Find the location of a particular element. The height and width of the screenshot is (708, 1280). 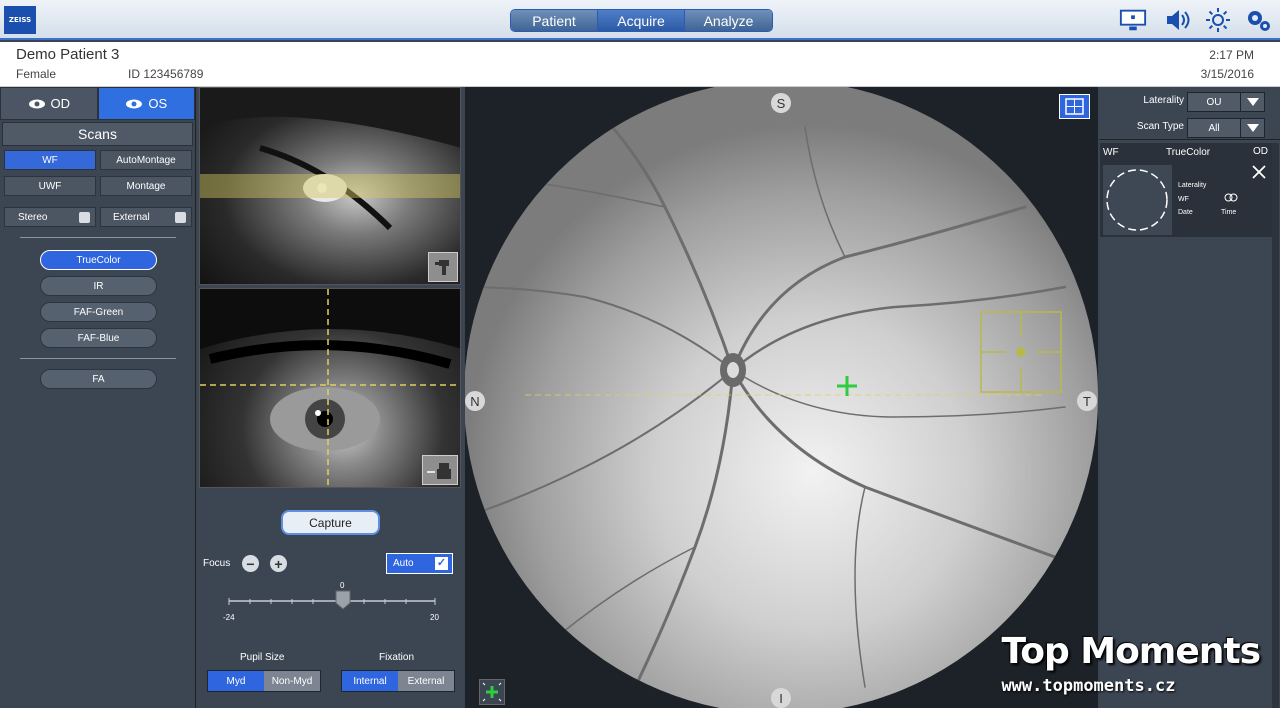

pupil-size-selector: Myd Non-Myd is located at coordinates (264, 681).